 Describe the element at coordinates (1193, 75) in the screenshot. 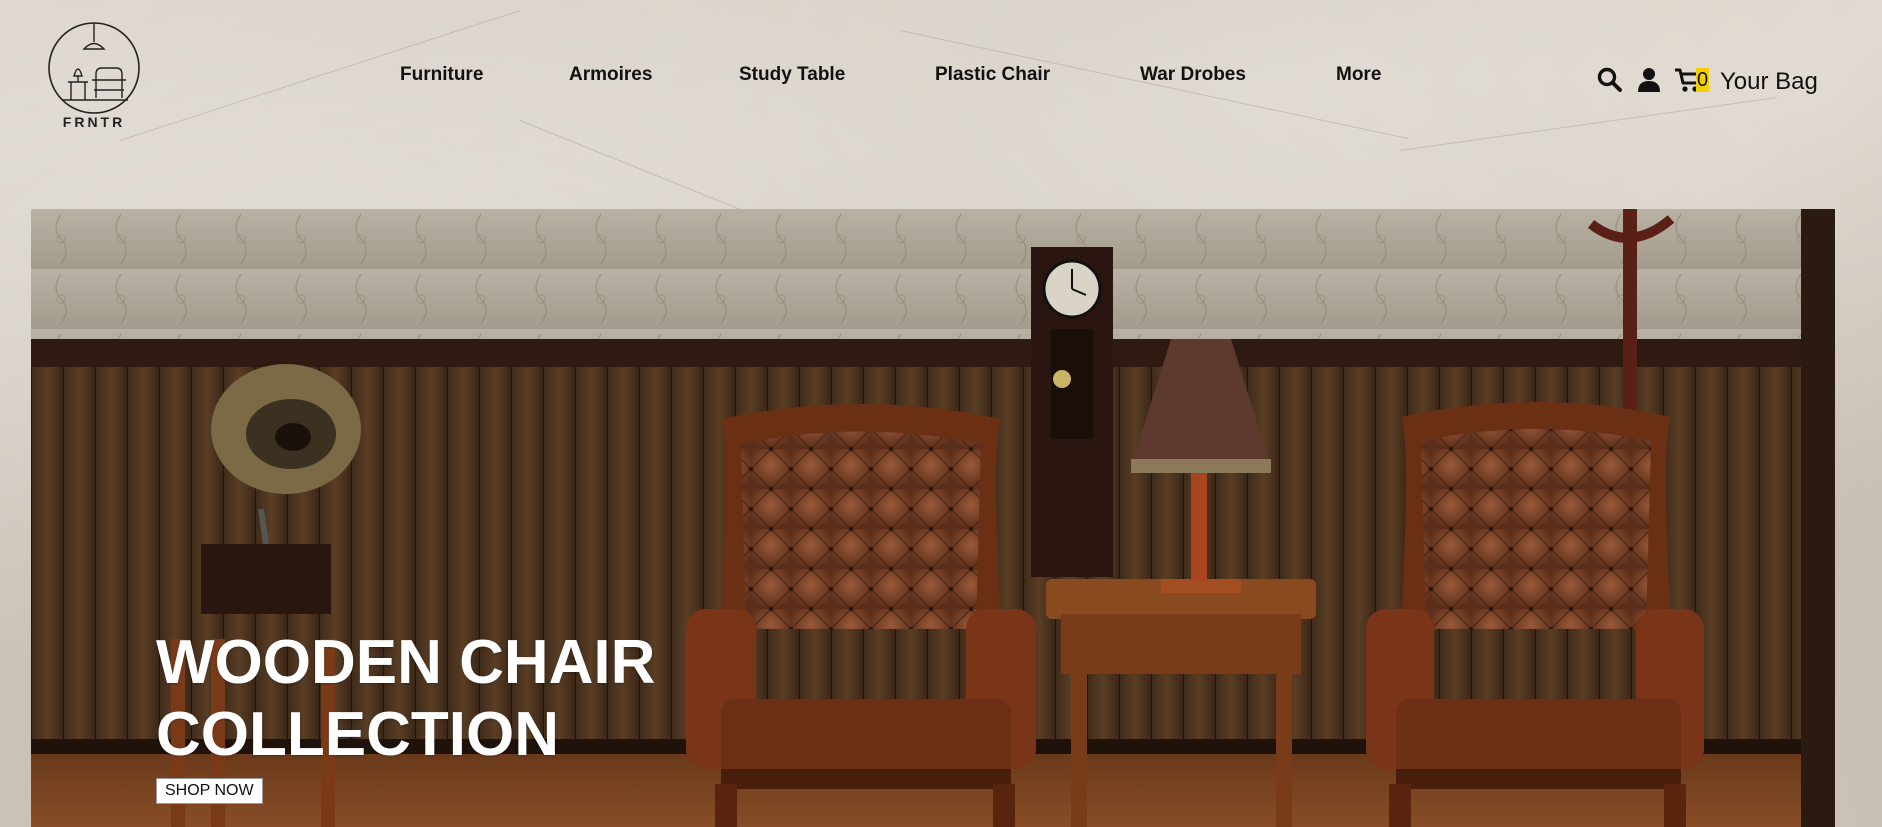

I see `nav-item-war-drobes: War Drobes` at that location.